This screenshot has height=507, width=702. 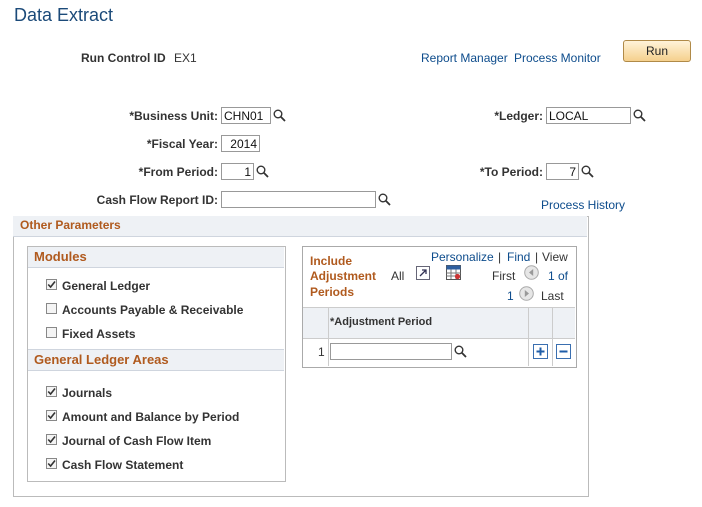 I want to click on page-title: Data Extract, so click(x=64, y=15).